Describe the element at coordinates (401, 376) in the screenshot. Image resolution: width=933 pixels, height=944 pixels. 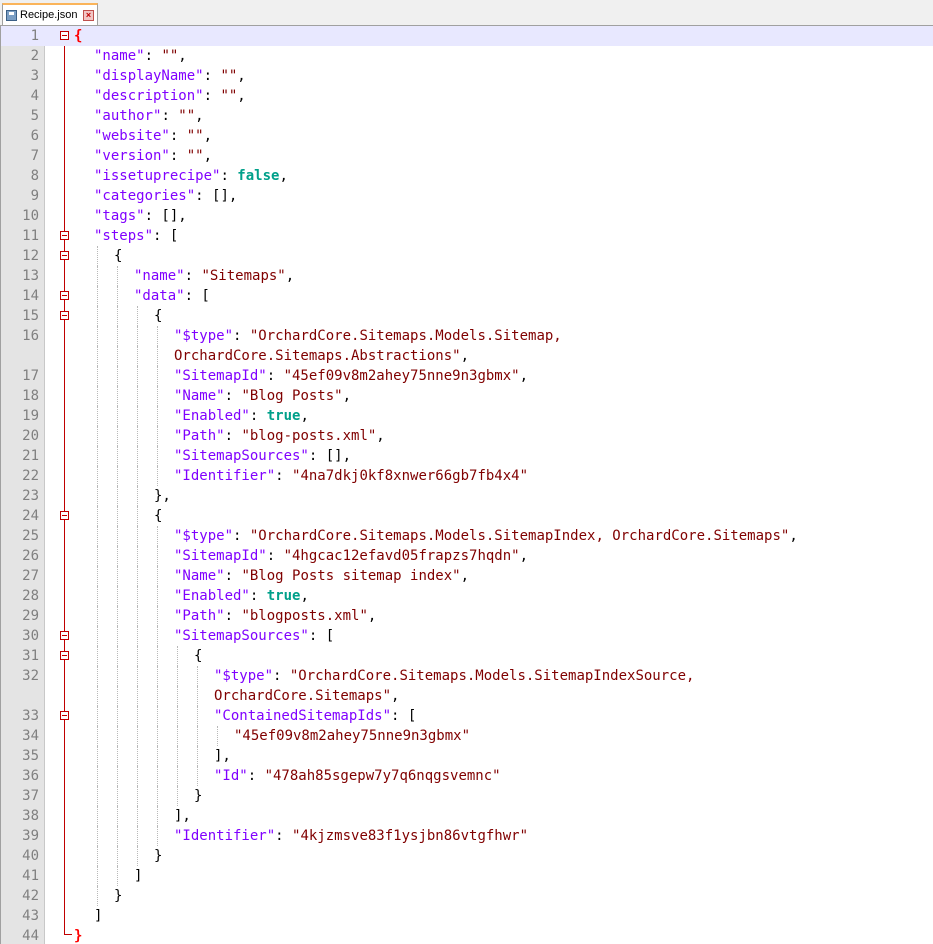
I see `json-string: "45ef09v8m2ahey75nne9n3gbmx"` at that location.